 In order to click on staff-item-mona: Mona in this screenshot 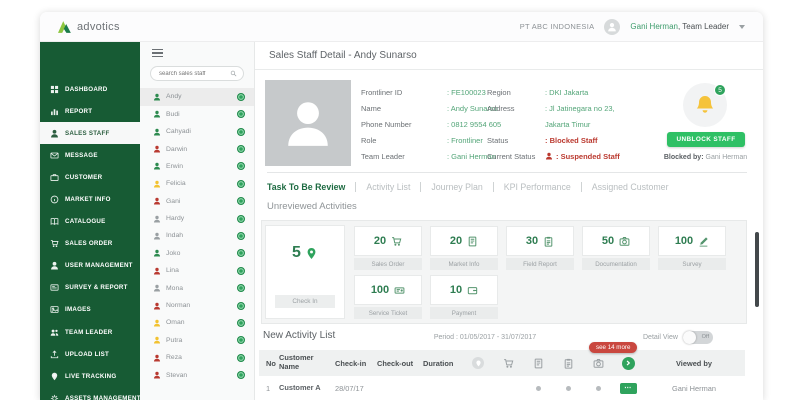, I will do `click(197, 287)`.